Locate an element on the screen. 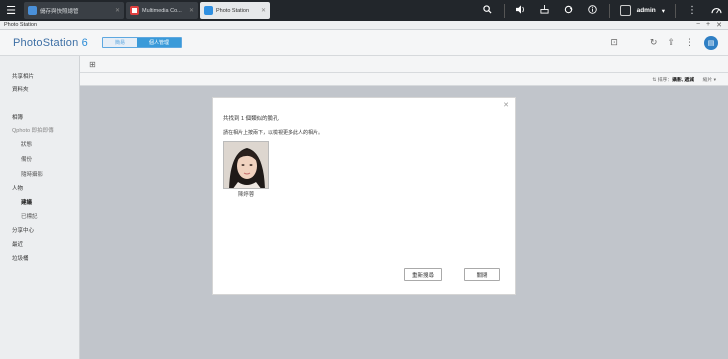  more-icon: ⋮ is located at coordinates (692, 10).